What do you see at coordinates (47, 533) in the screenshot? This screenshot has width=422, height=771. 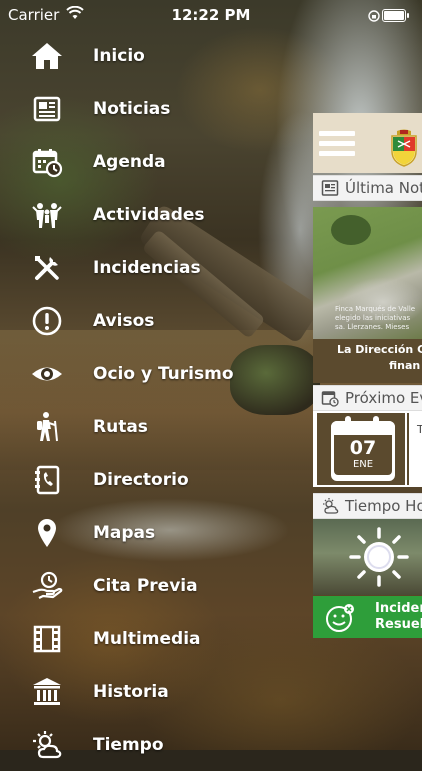 I see `map-pin-icon` at bounding box center [47, 533].